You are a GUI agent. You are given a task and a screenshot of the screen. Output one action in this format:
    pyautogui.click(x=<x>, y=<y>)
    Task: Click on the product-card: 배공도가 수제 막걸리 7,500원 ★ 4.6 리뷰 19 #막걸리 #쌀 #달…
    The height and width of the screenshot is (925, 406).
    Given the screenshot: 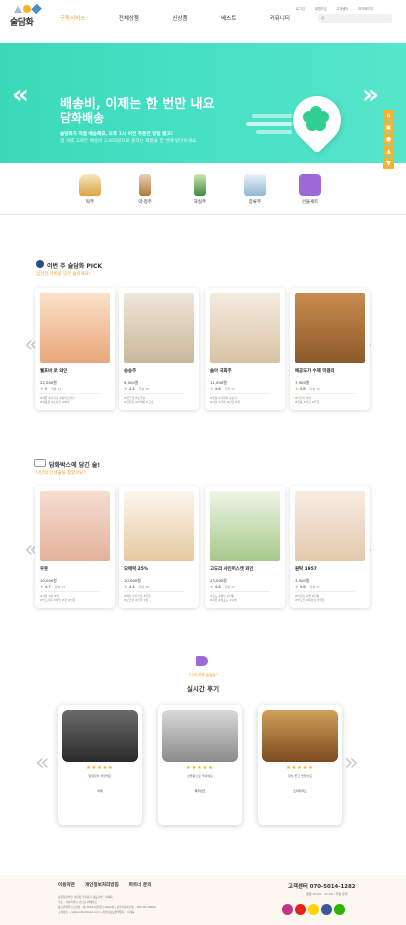 What is the action you would take?
    pyautogui.click(x=330, y=349)
    